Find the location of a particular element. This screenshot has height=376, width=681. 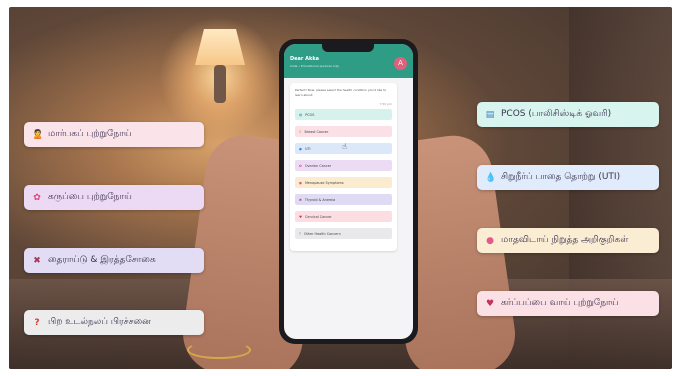

right-pill-label: கர்ப்பப்பை வாய் புற்றுநோய் is located at coordinates (560, 303).